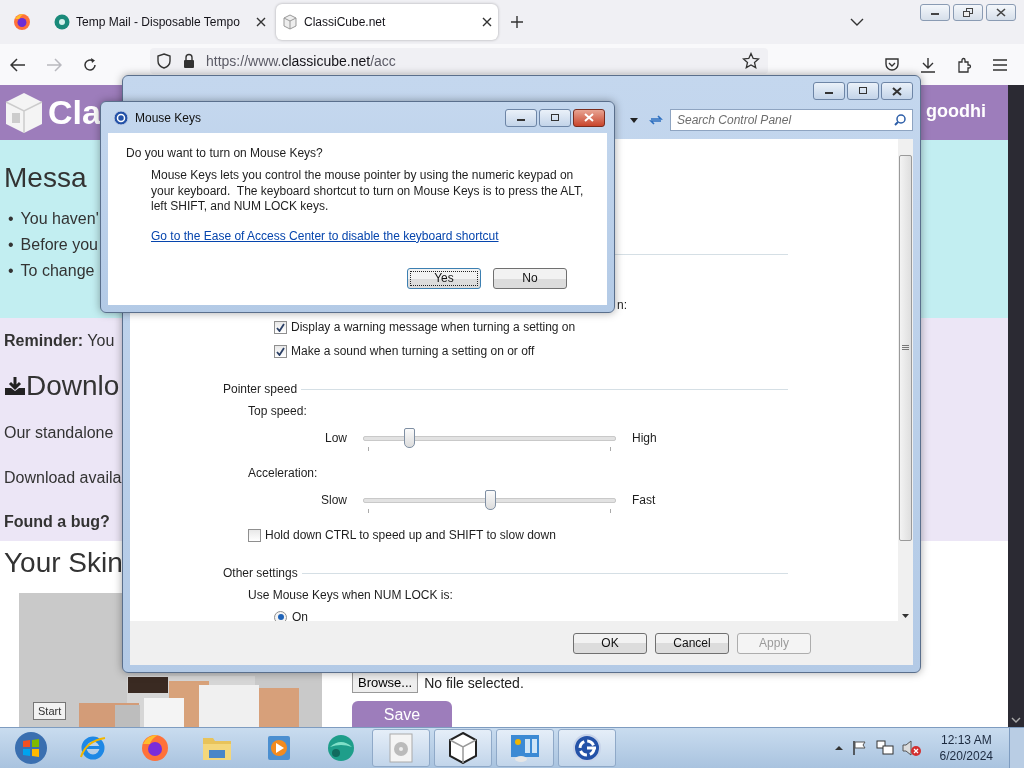 This screenshot has height=768, width=1024. I want to click on slider-label: Acceleration:, so click(283, 473).